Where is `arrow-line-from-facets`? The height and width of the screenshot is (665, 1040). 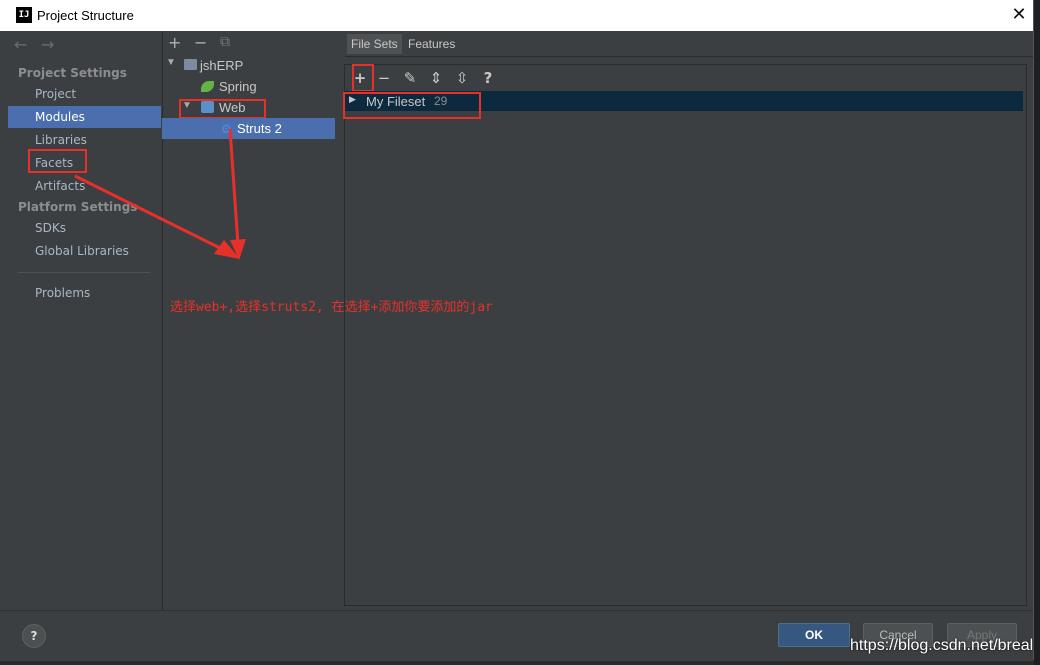
arrow-line-from-facets is located at coordinates (151, 214).